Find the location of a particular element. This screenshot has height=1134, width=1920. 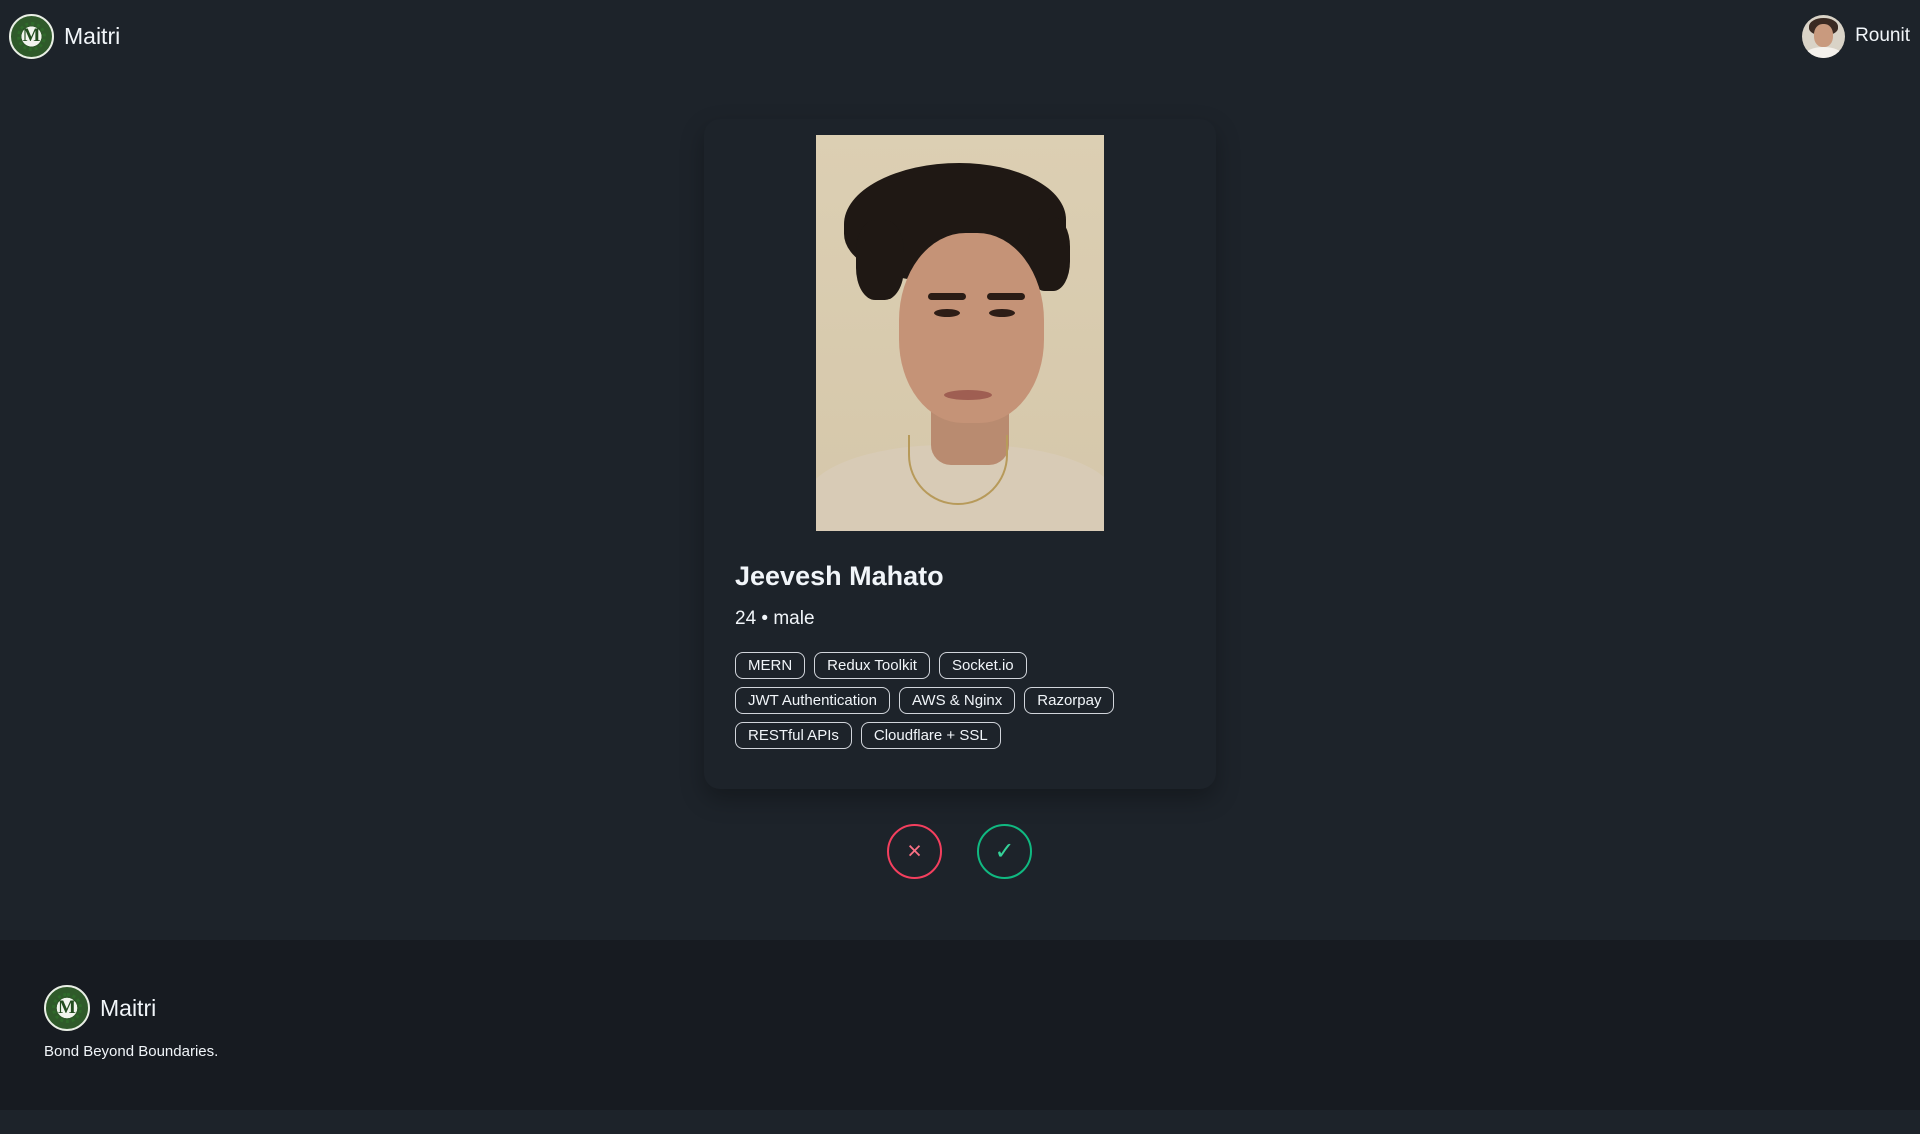

photo-mouth is located at coordinates (968, 395).